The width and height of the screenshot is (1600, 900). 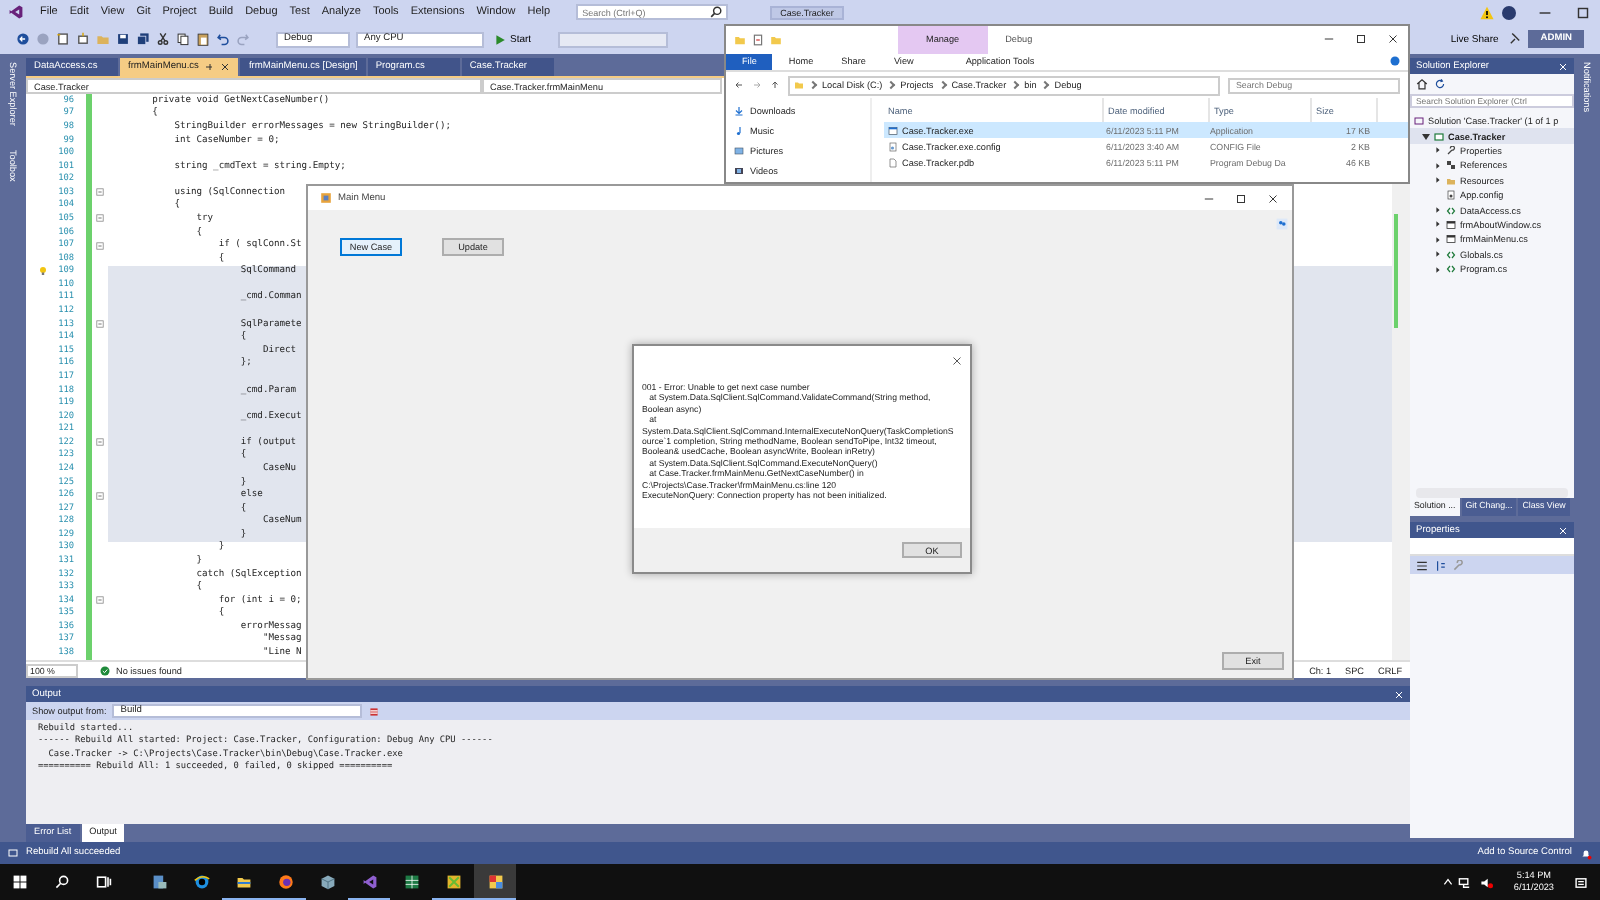 What do you see at coordinates (159, 882) in the screenshot?
I see `server-icon` at bounding box center [159, 882].